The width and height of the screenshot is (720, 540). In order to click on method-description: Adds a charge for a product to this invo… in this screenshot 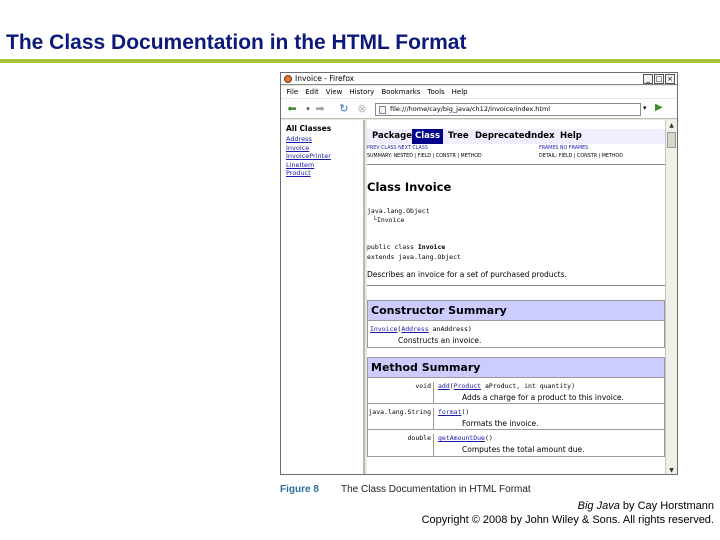, I will do `click(543, 397)`.